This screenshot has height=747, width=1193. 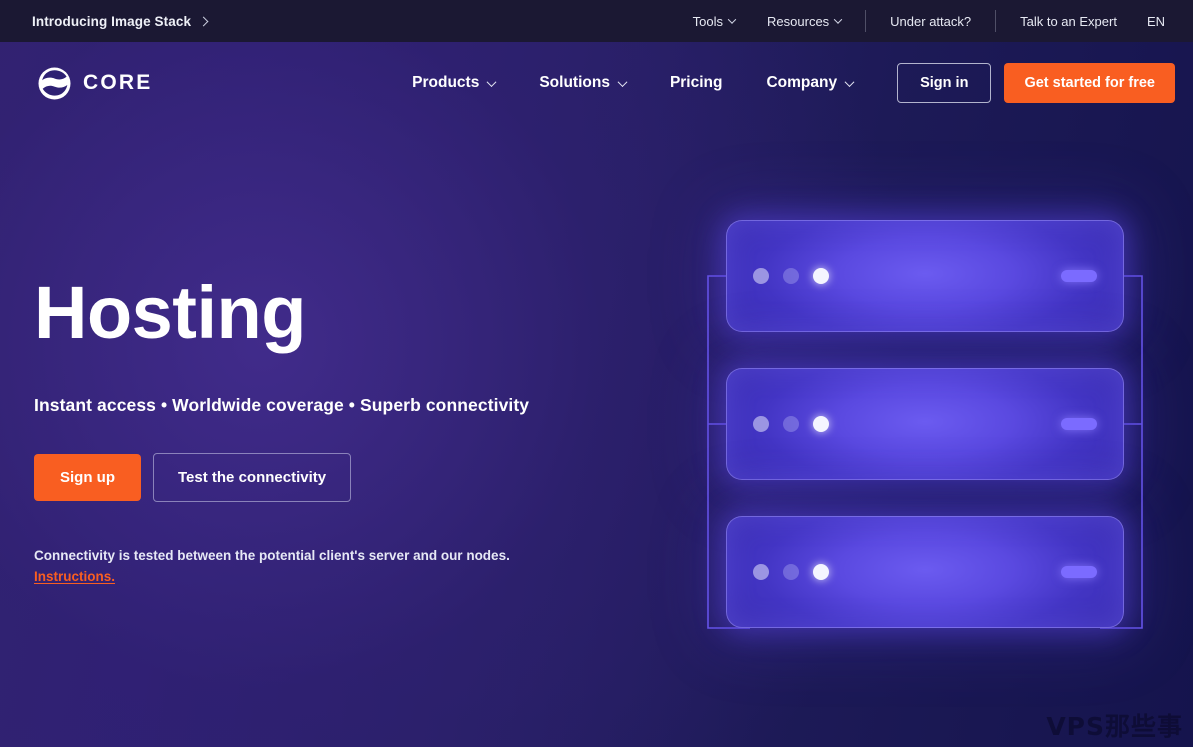 I want to click on nav-item-pricing: Pricing, so click(x=696, y=83).